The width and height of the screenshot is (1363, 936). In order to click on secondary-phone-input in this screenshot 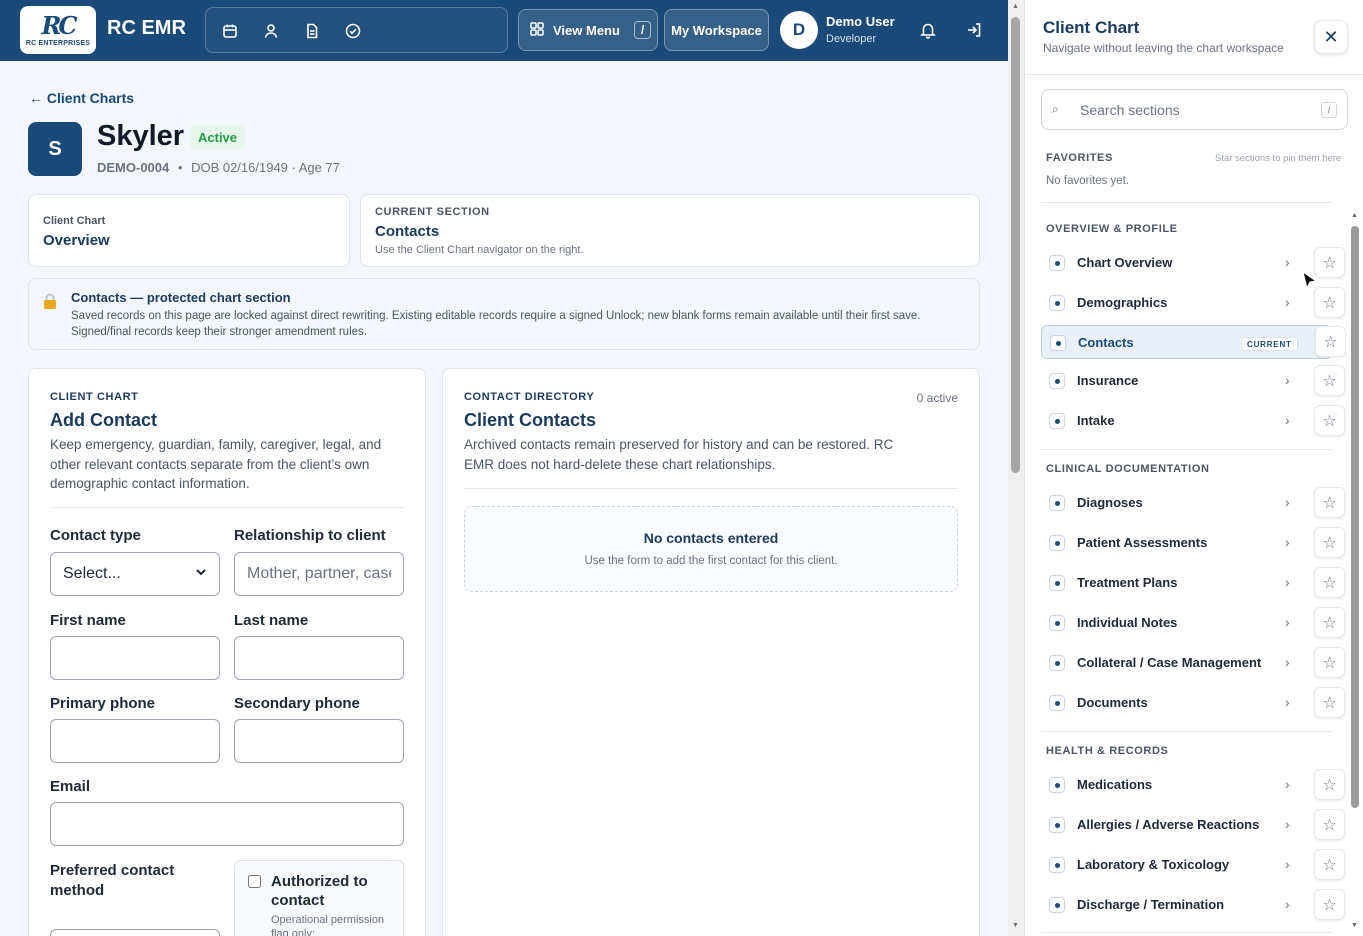, I will do `click(319, 741)`.